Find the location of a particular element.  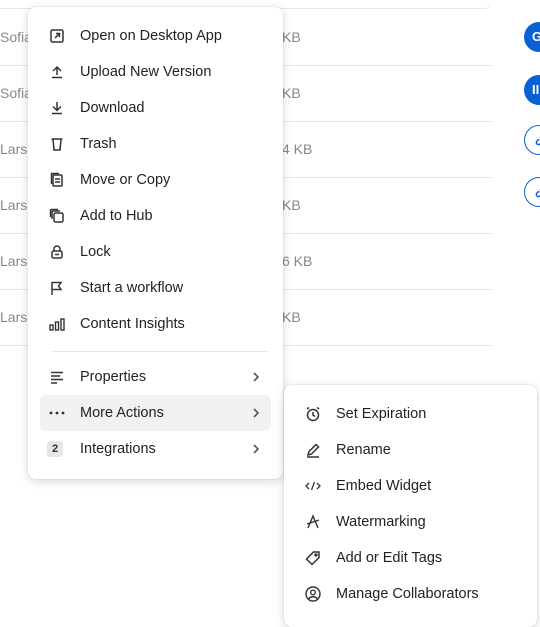

menu-item-label: More Actions is located at coordinates (122, 413).